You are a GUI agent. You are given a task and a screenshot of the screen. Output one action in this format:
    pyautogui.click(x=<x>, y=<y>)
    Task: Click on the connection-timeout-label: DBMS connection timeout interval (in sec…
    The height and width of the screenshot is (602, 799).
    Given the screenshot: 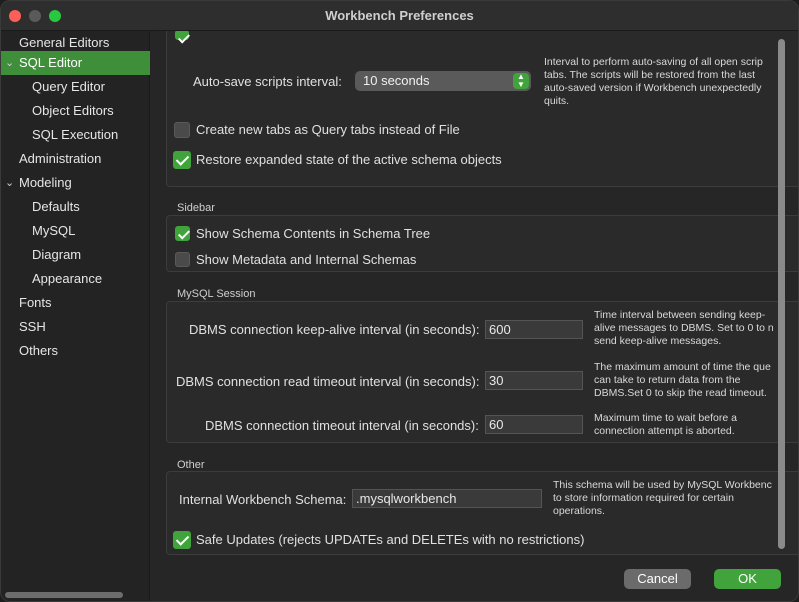 What is the action you would take?
    pyautogui.click(x=342, y=425)
    